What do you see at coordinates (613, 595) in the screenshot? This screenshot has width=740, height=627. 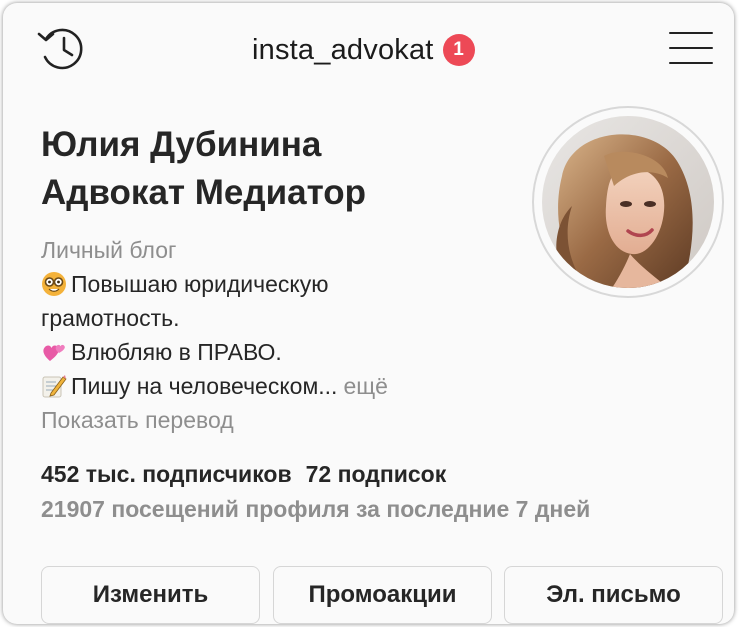 I see `email-button: Эл. письмо` at bounding box center [613, 595].